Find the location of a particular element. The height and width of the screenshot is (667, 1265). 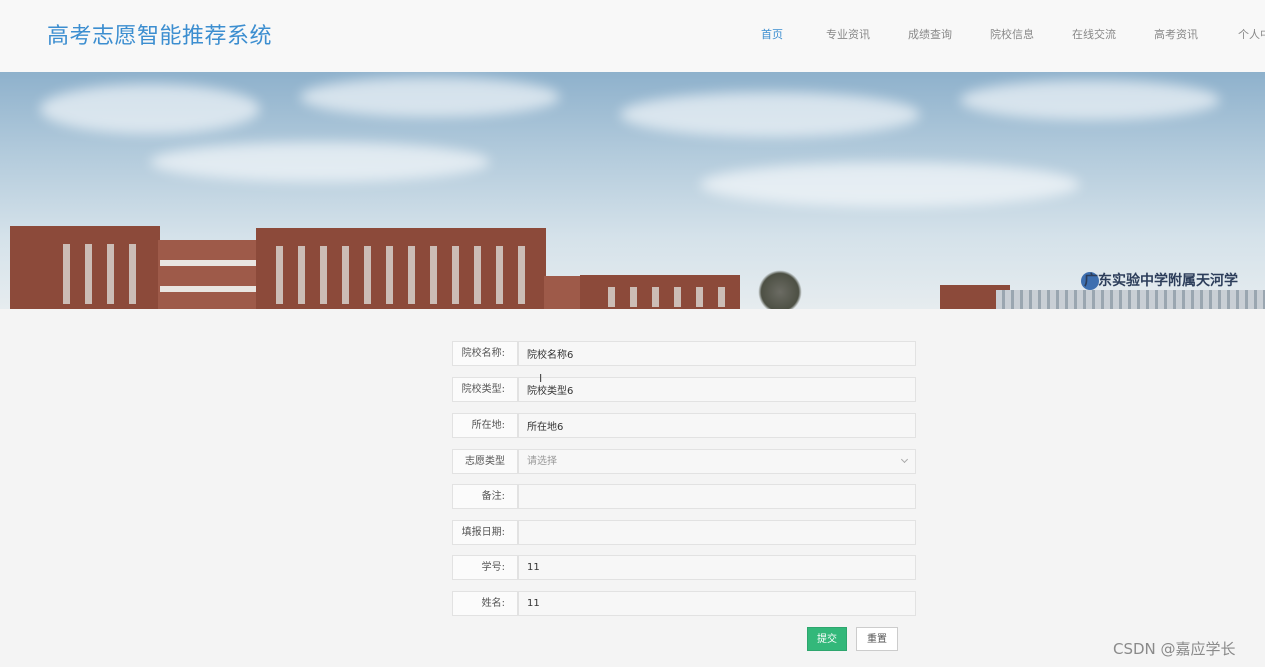

banner-sign: 广东实验中学附属天河学 is located at coordinates (1161, 281).